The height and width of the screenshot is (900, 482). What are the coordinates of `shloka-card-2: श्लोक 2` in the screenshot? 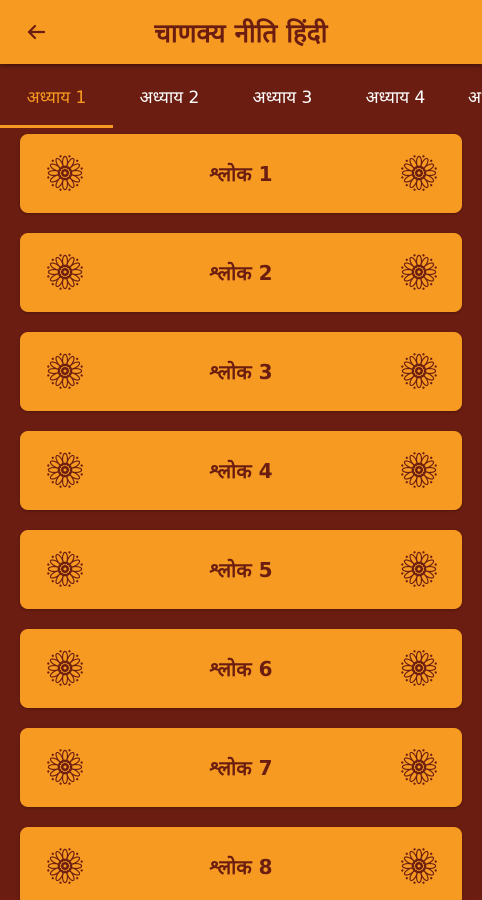 It's located at (241, 272).